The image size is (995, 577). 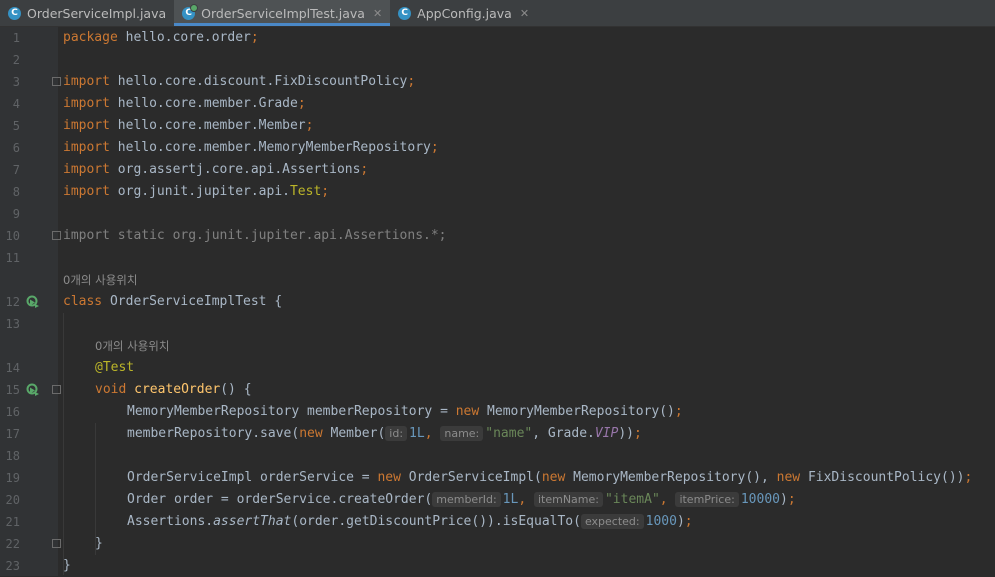 I want to click on code-text: hello.core.order, so click(x=184, y=37).